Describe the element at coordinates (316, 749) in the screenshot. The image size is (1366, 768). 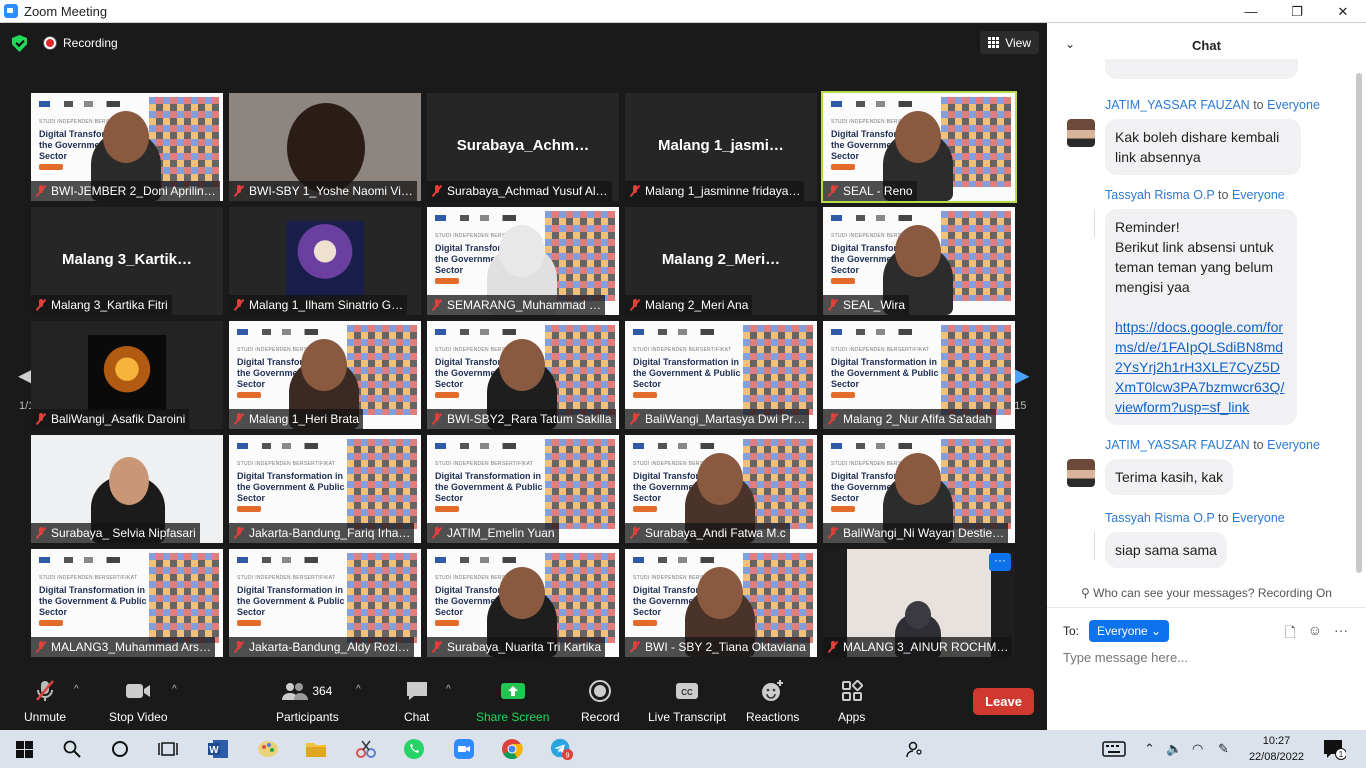
I see `file-explorer-icon` at that location.